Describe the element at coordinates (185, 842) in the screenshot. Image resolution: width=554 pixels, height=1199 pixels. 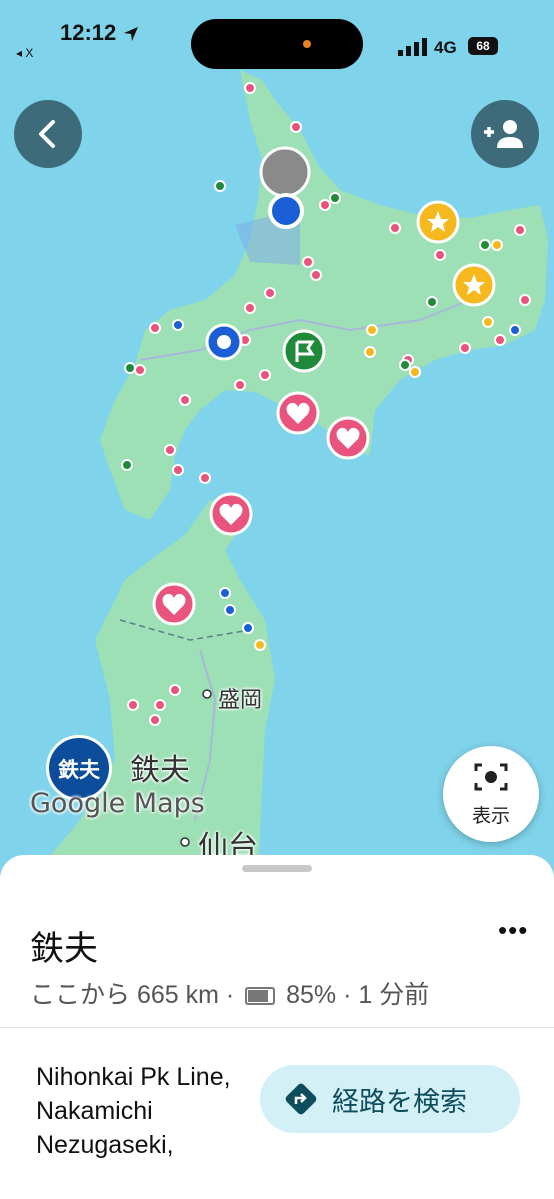
I see `city-dot-sendai` at that location.